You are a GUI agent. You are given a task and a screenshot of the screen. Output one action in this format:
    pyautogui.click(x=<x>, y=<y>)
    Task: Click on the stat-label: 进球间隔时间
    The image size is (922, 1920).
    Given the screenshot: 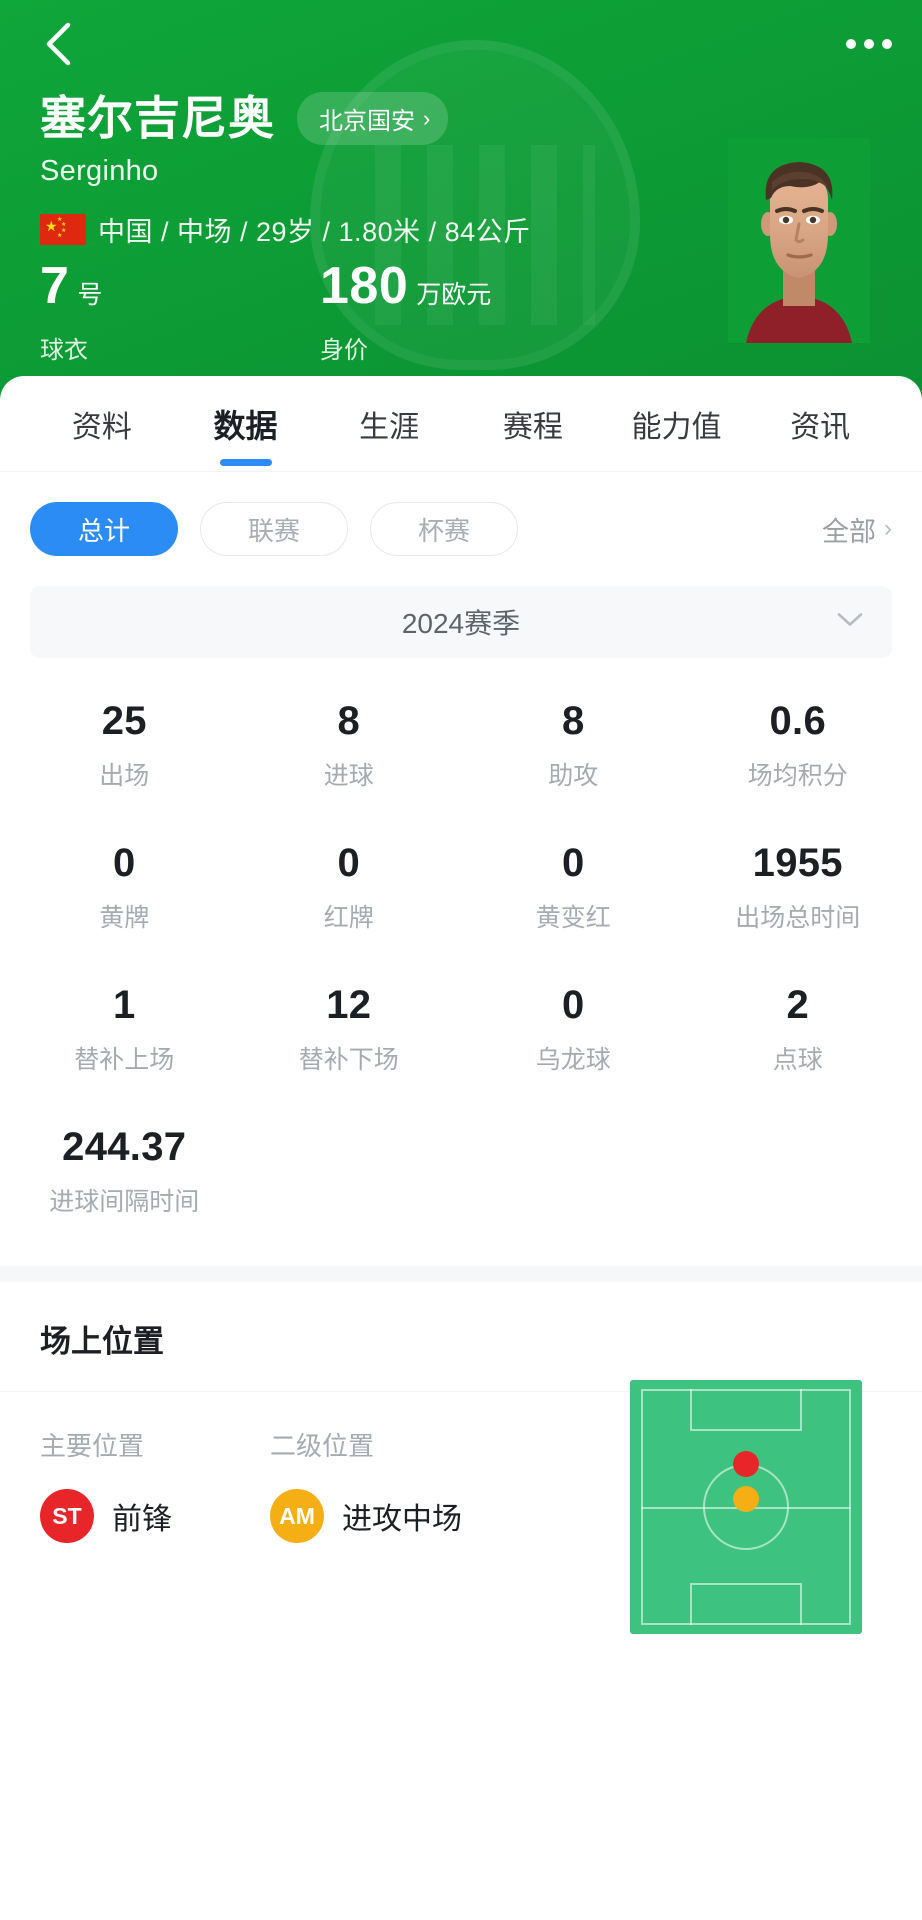 What is the action you would take?
    pyautogui.click(x=124, y=1202)
    